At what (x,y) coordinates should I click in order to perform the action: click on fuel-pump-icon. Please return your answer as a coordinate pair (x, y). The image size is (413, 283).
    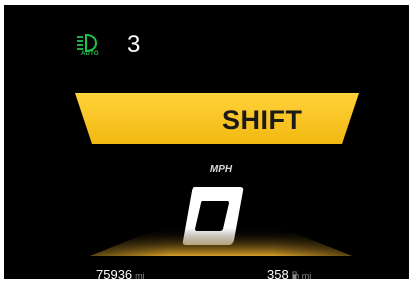
    Looking at the image, I should click on (295, 275).